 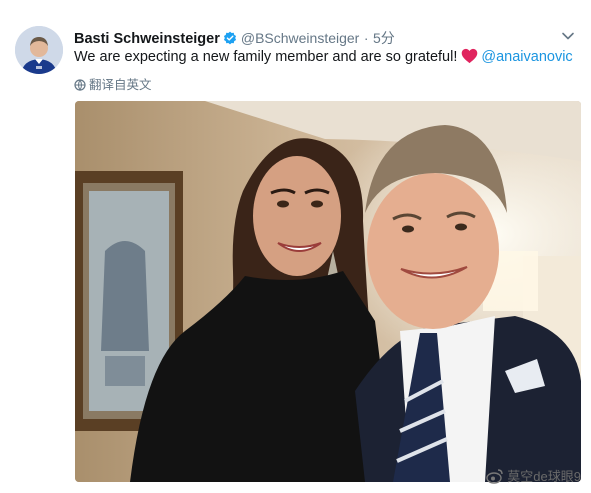 I want to click on heart-icon, so click(x=469, y=58).